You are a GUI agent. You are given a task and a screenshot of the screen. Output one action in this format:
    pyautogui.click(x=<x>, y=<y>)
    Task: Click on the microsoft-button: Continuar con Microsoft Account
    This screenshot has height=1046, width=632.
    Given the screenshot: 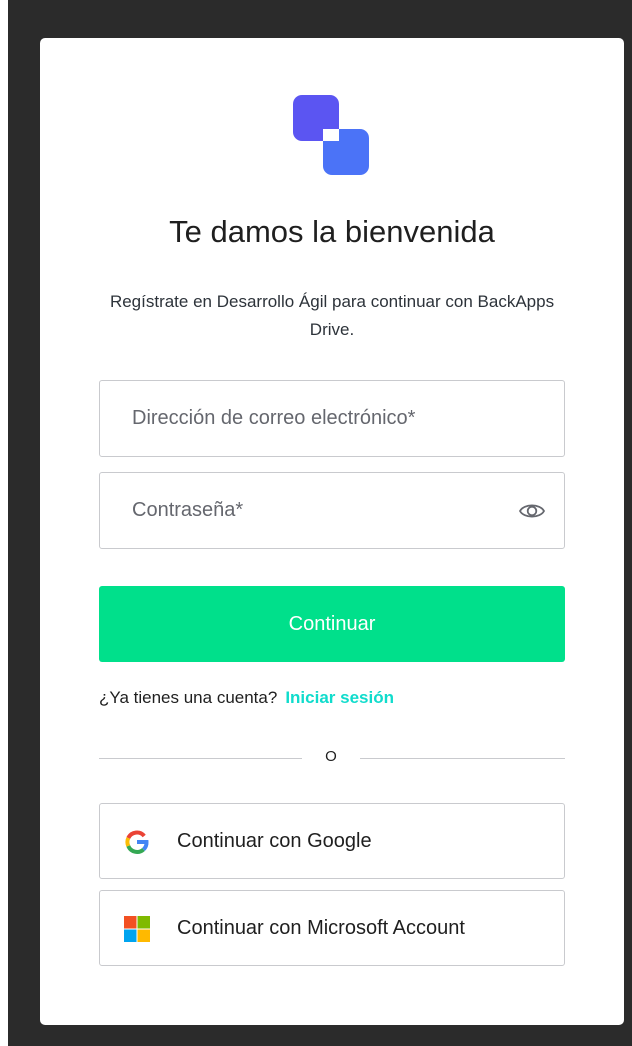 What is the action you would take?
    pyautogui.click(x=332, y=928)
    